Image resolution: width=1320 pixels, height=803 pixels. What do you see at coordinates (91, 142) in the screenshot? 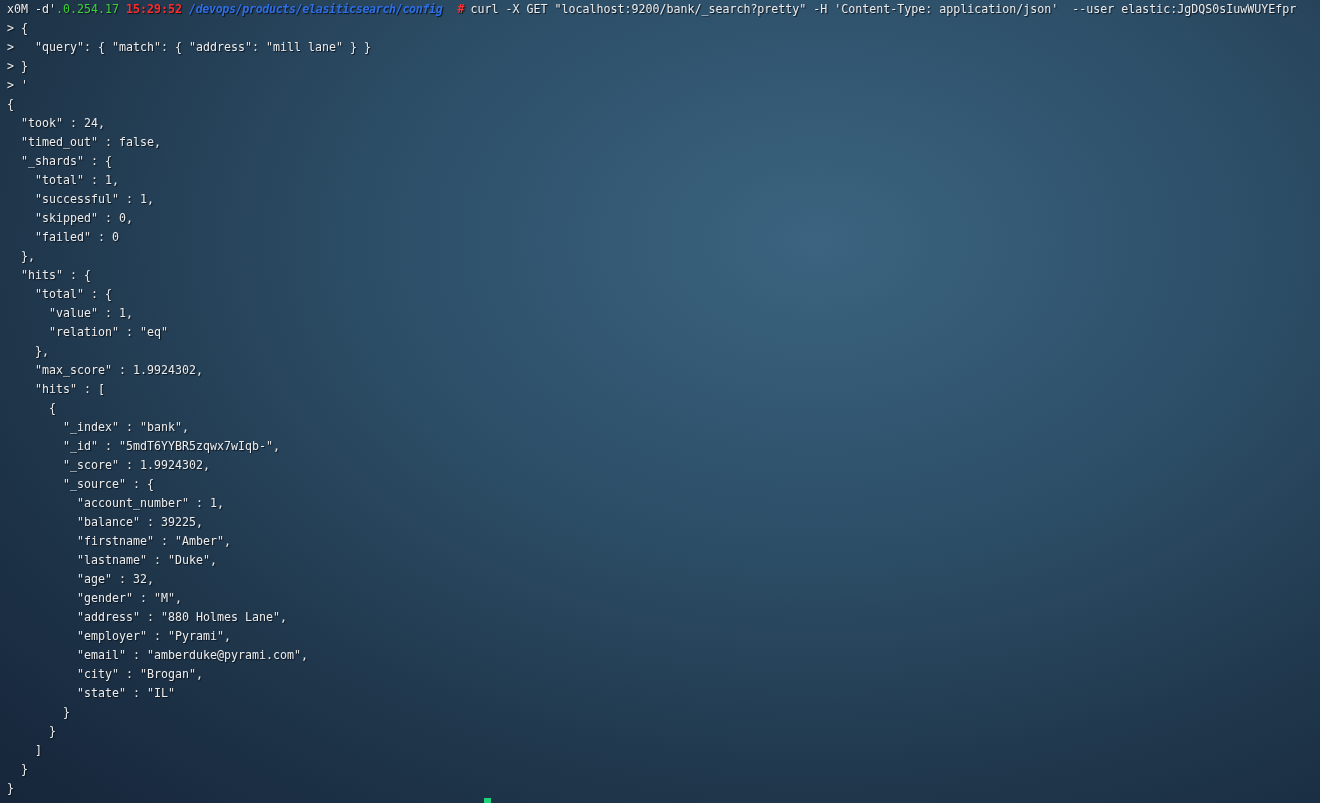
I see `output-line: "timed_out" : false,` at bounding box center [91, 142].